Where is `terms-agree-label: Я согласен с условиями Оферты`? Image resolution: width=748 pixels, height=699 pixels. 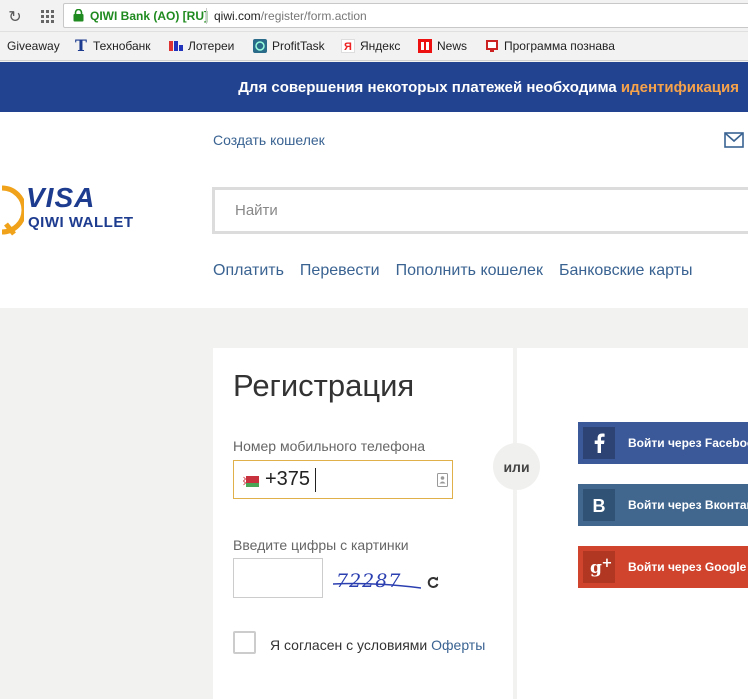
terms-agree-label: Я согласен с условиями Оферты is located at coordinates (377, 645).